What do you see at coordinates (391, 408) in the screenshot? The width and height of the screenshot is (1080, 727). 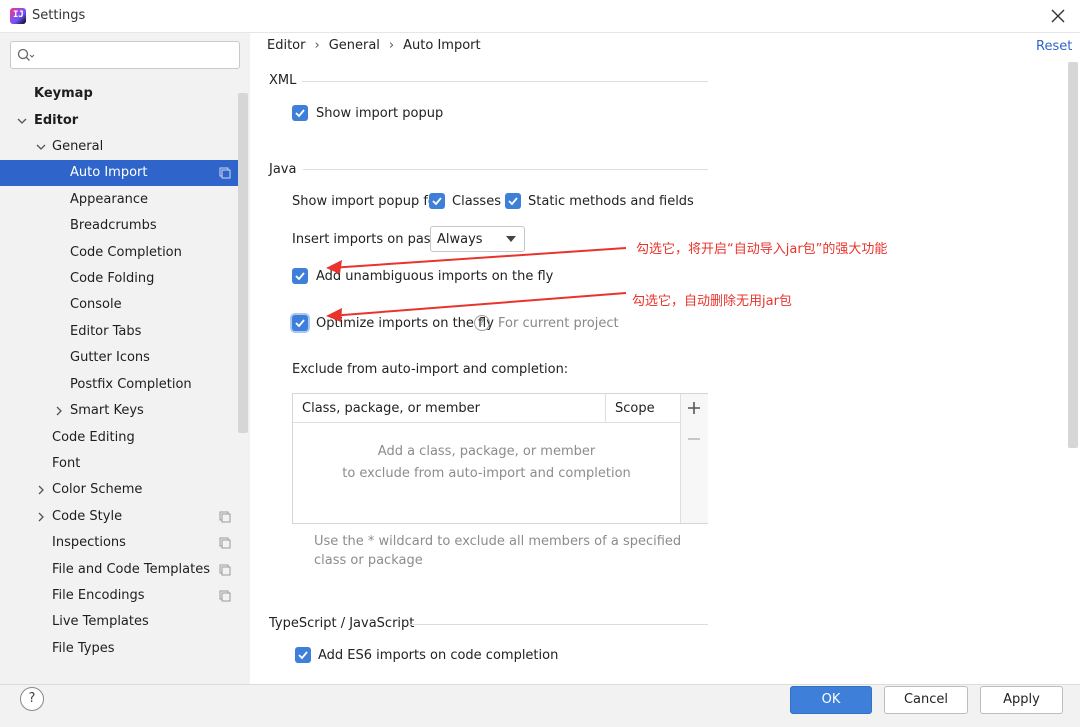 I see `column-header-member: Class, package, or member` at bounding box center [391, 408].